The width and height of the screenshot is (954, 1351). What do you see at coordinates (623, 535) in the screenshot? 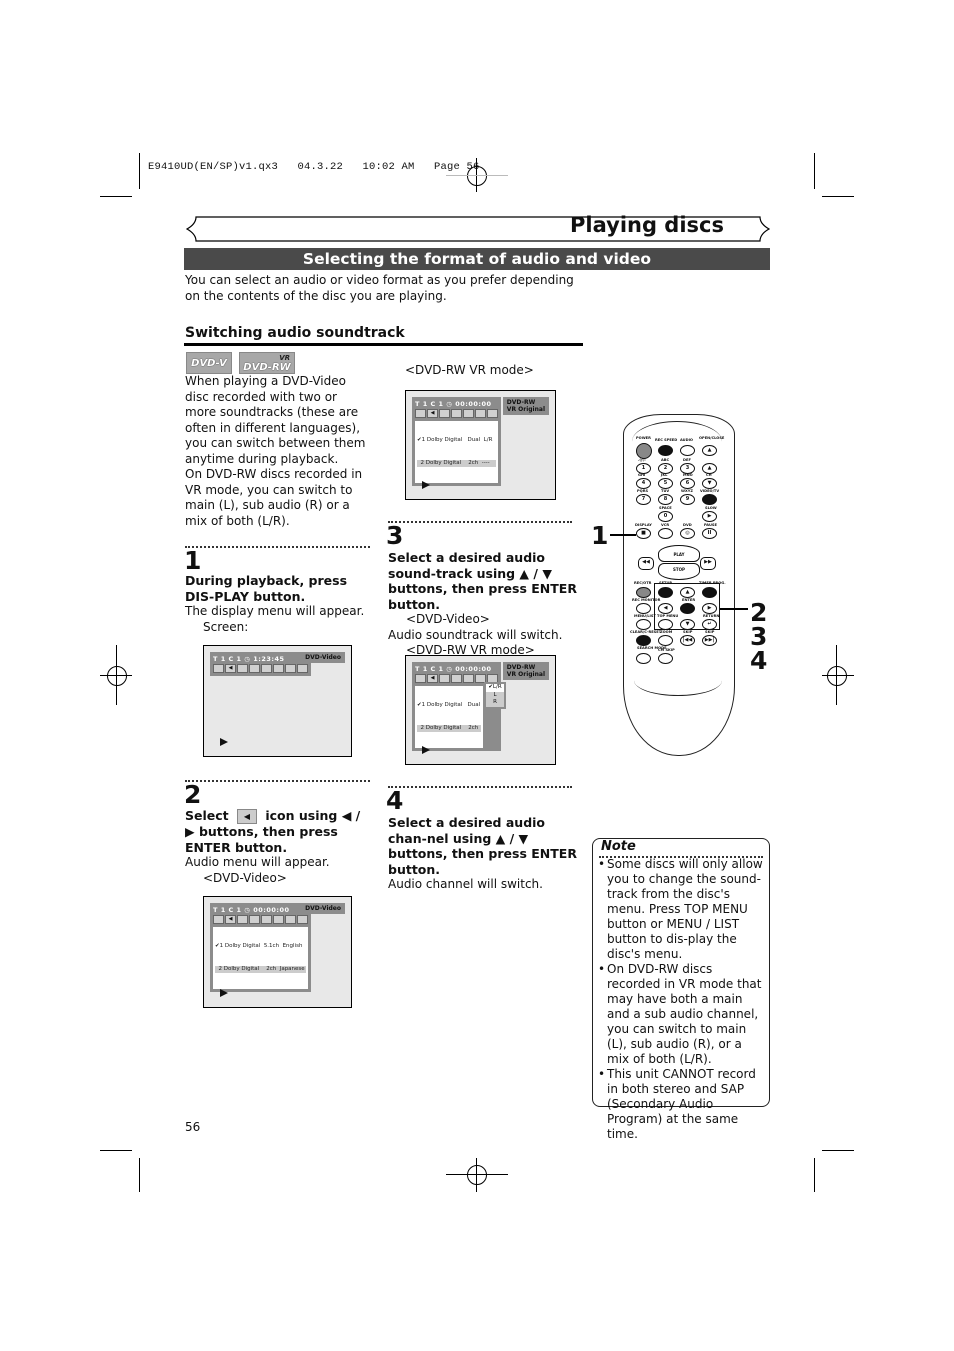
I see `callout-line` at bounding box center [623, 535].